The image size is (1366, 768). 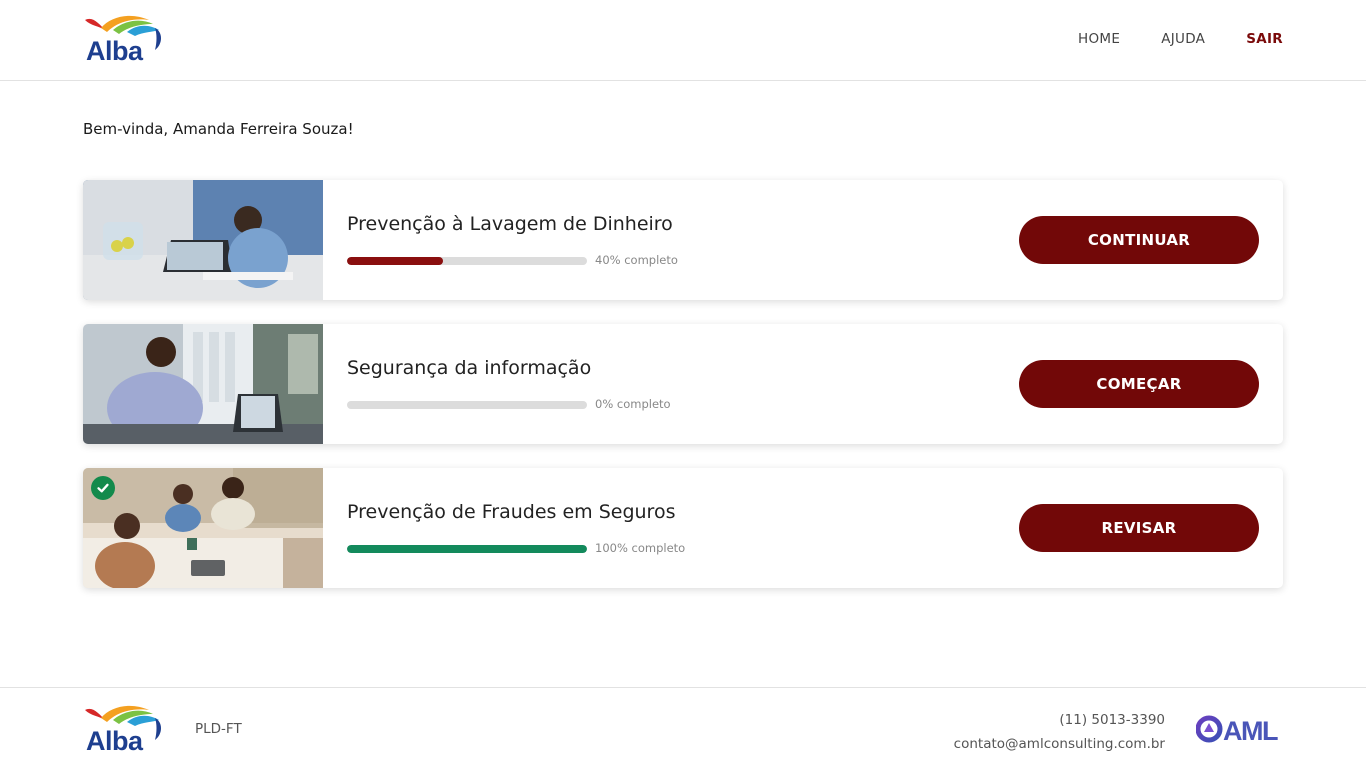 I want to click on footer-label: PLD-FT, so click(x=218, y=729).